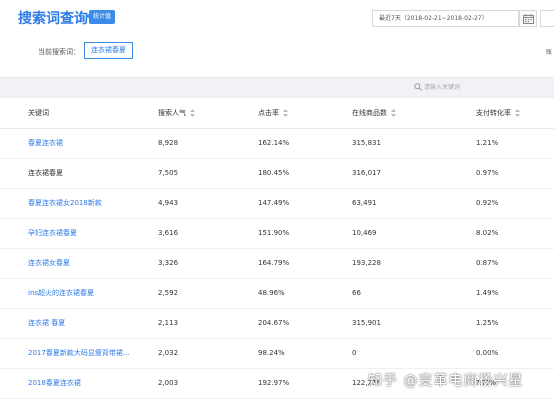  Describe the element at coordinates (268, 112) in the screenshot. I see `column-header-label: 点击率` at that location.